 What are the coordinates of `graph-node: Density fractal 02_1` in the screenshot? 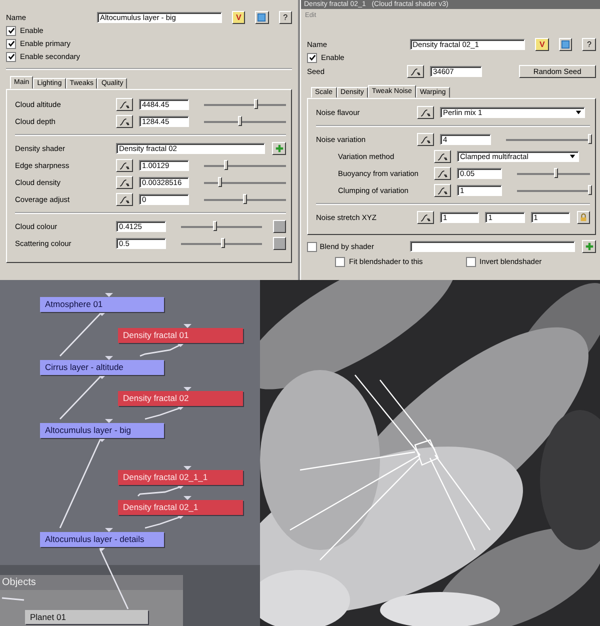 It's located at (180, 507).